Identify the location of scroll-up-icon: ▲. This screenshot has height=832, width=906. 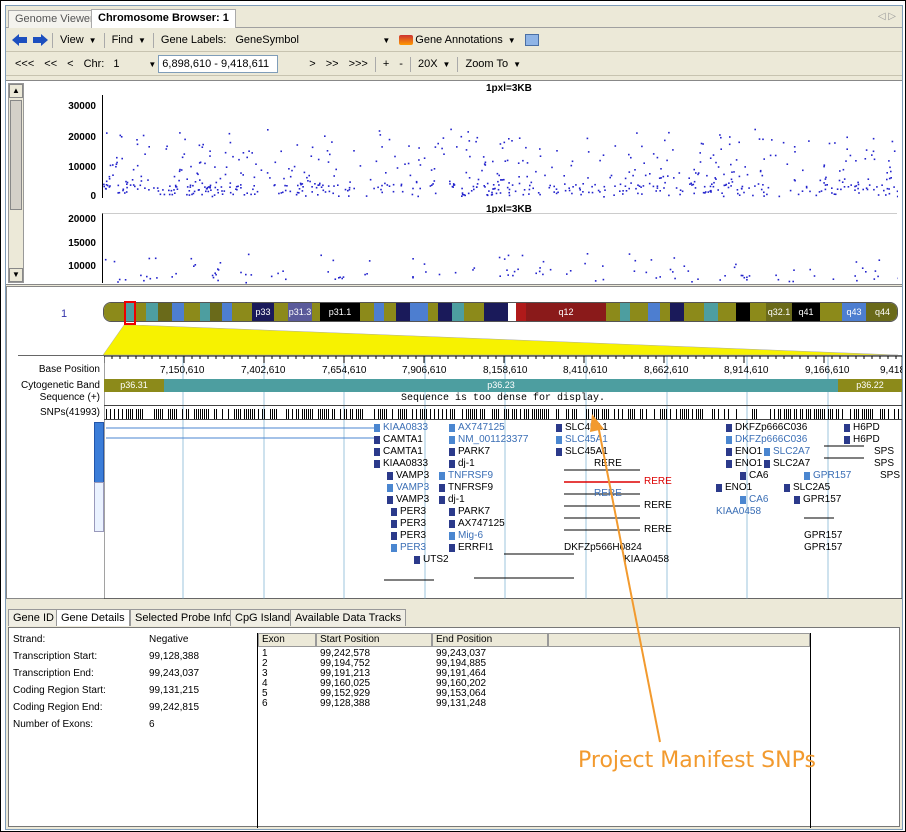
(16, 91).